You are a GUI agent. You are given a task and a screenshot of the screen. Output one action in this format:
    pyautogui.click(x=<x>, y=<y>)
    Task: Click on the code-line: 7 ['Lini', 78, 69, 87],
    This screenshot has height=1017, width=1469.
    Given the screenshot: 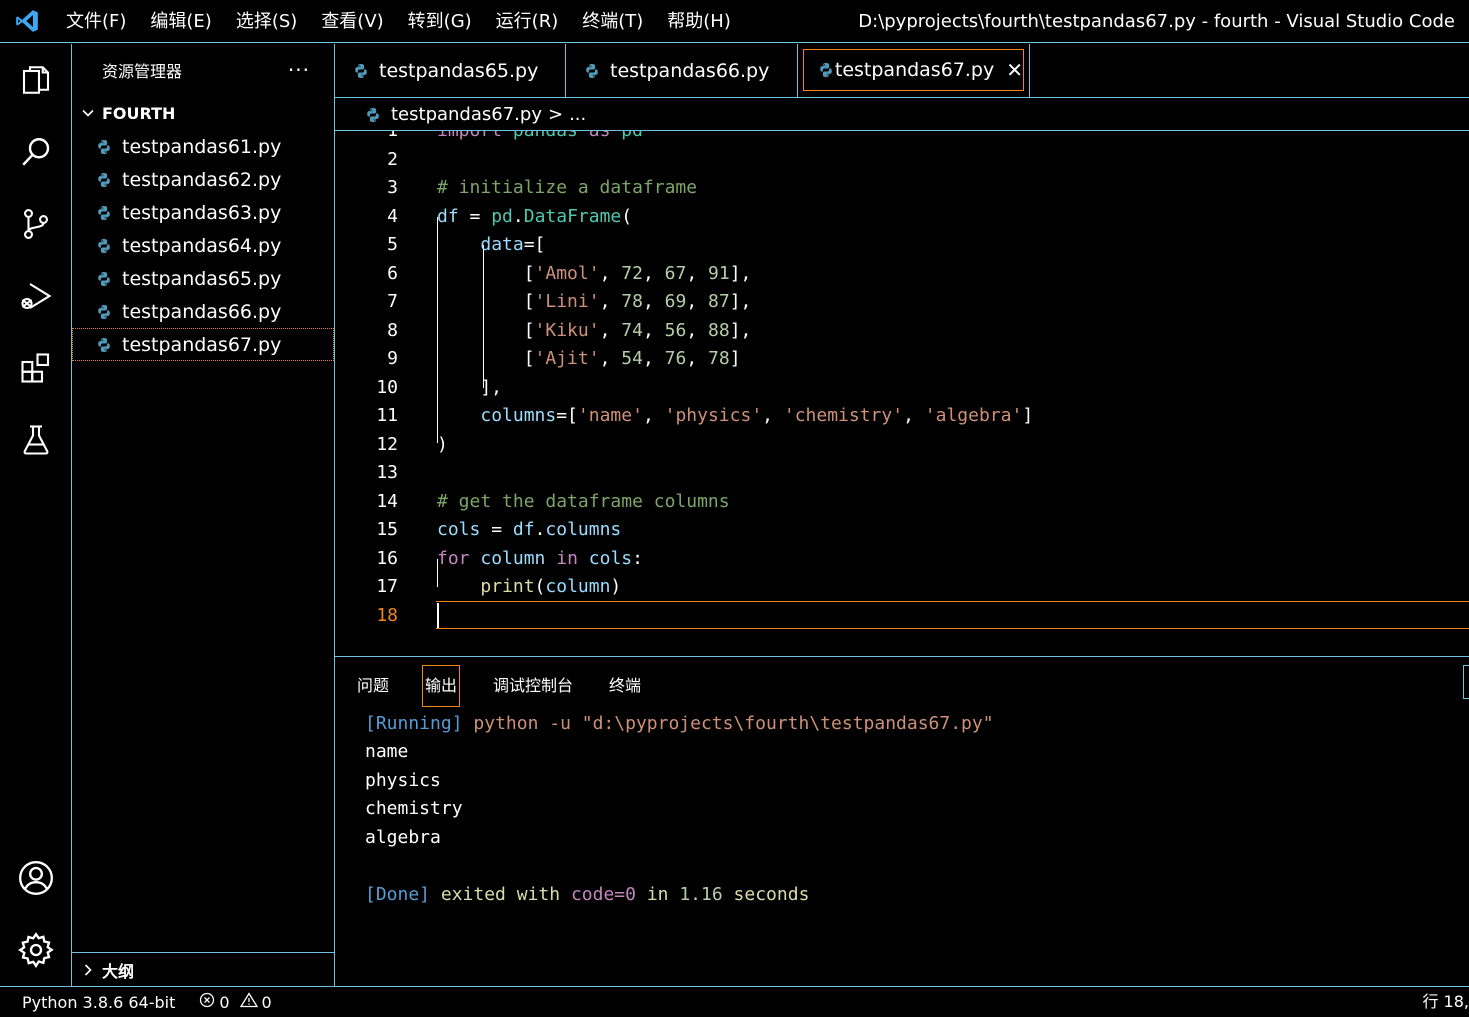 What is the action you would take?
    pyautogui.click(x=902, y=302)
    